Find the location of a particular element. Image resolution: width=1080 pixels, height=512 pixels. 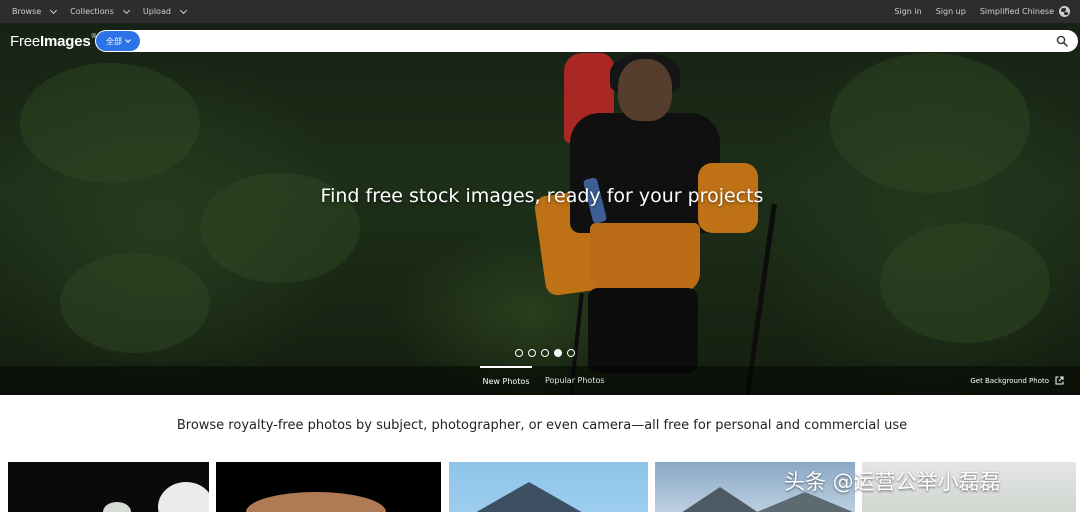

freeimages-logo: Free Images ® is located at coordinates (53, 41).